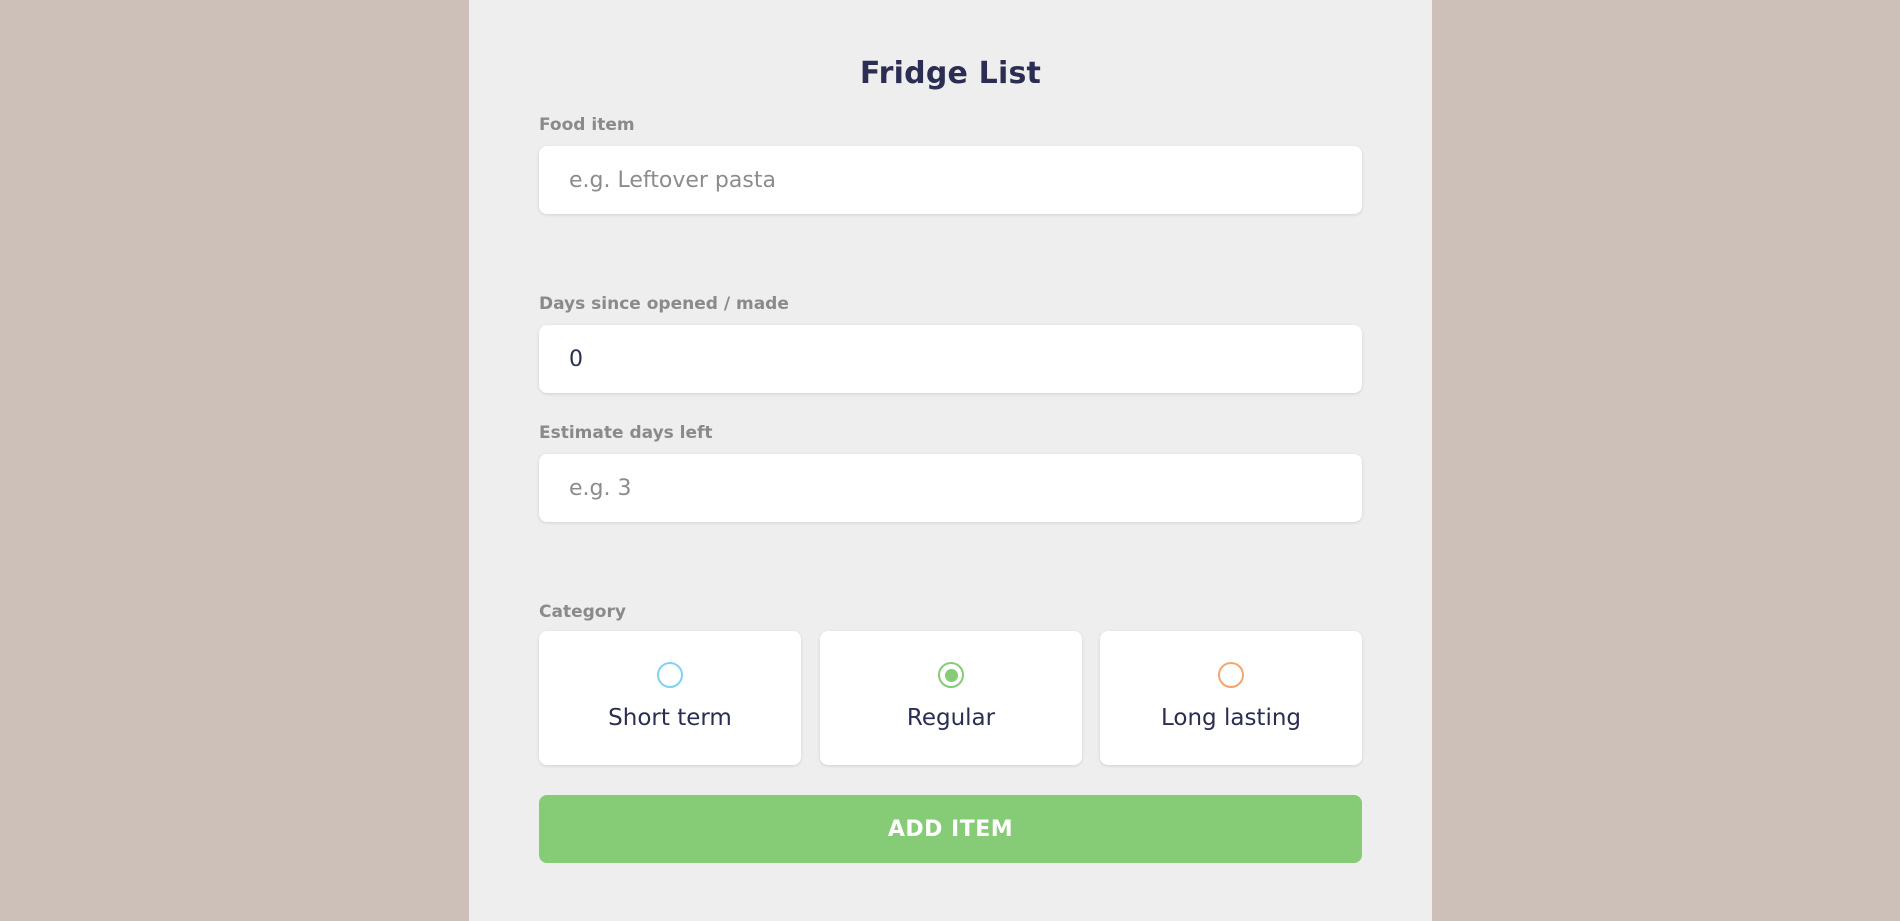 The width and height of the screenshot is (1900, 921). Describe the element at coordinates (950, 73) in the screenshot. I see `page-title: Fridge List` at that location.